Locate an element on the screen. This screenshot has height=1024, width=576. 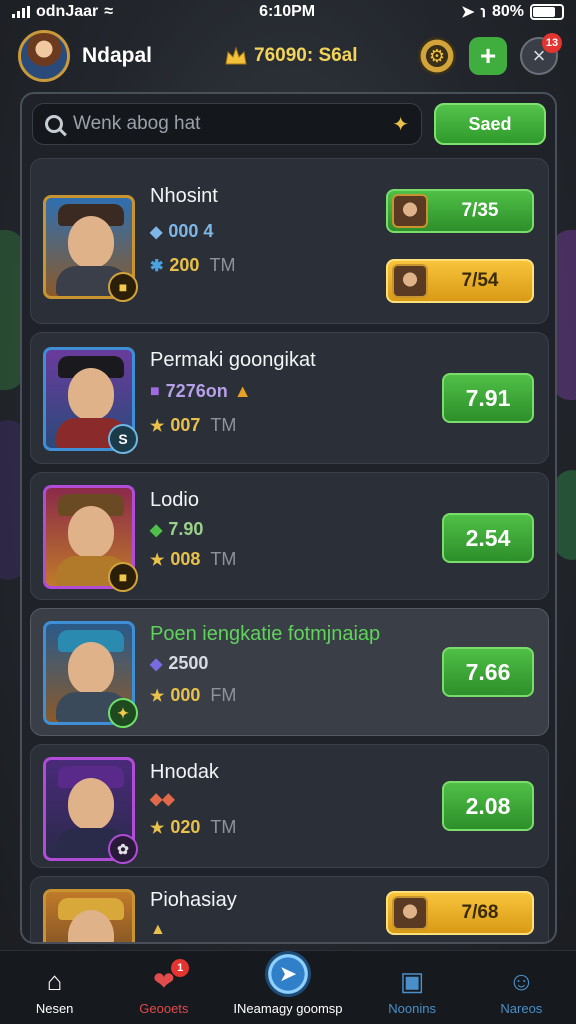
add-button: + is located at coordinates (488, 56).